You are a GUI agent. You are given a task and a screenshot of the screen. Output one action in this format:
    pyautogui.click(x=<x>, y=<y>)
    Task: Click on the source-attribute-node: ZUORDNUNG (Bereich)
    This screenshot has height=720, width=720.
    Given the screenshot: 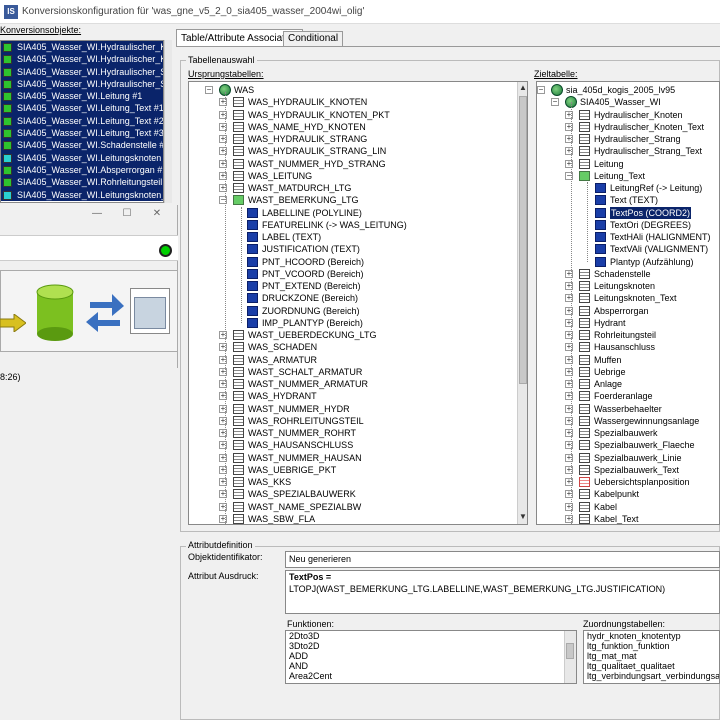 What is the action you would take?
    pyautogui.click(x=358, y=311)
    